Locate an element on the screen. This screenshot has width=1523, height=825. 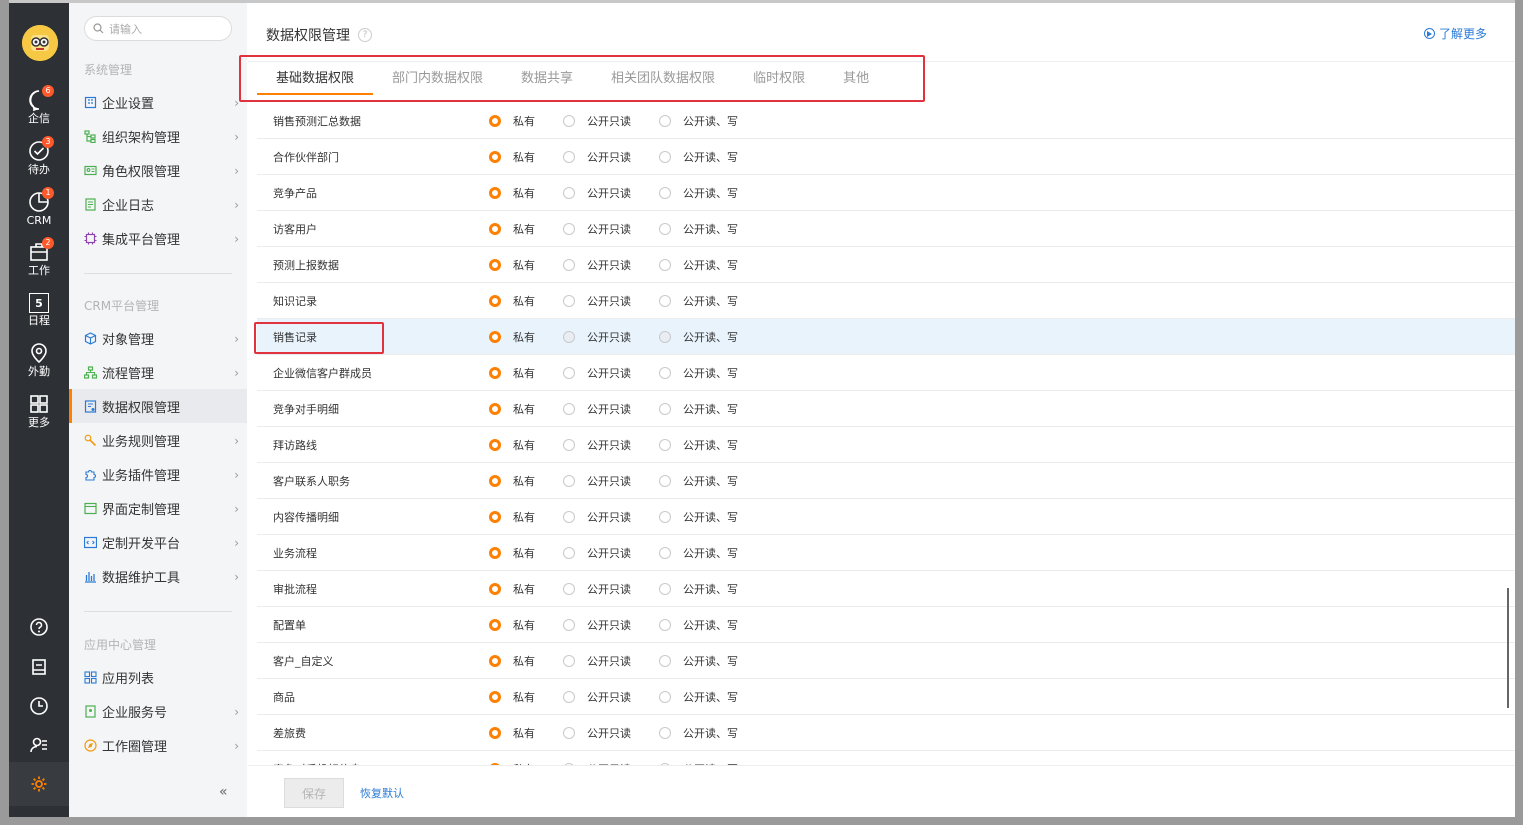
menu-item-flow-management: 流程管理 › is located at coordinates (158, 372).